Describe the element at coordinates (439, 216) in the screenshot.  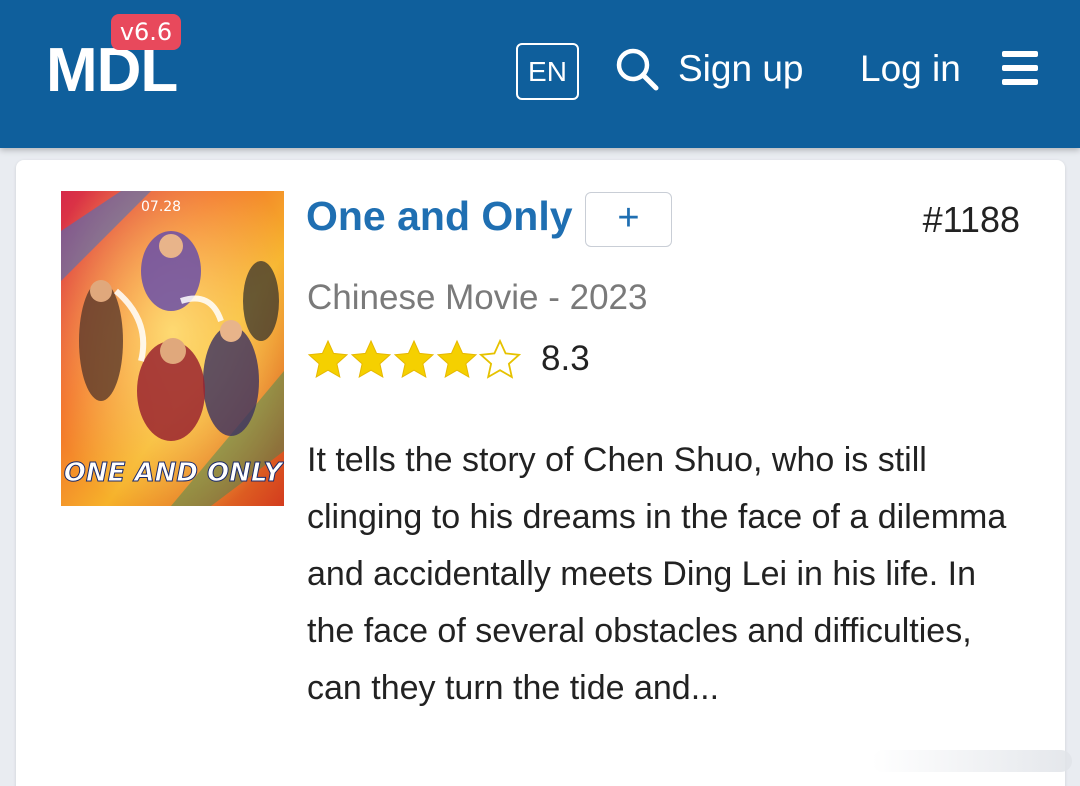
I see `movie-title-link: One and Only` at that location.